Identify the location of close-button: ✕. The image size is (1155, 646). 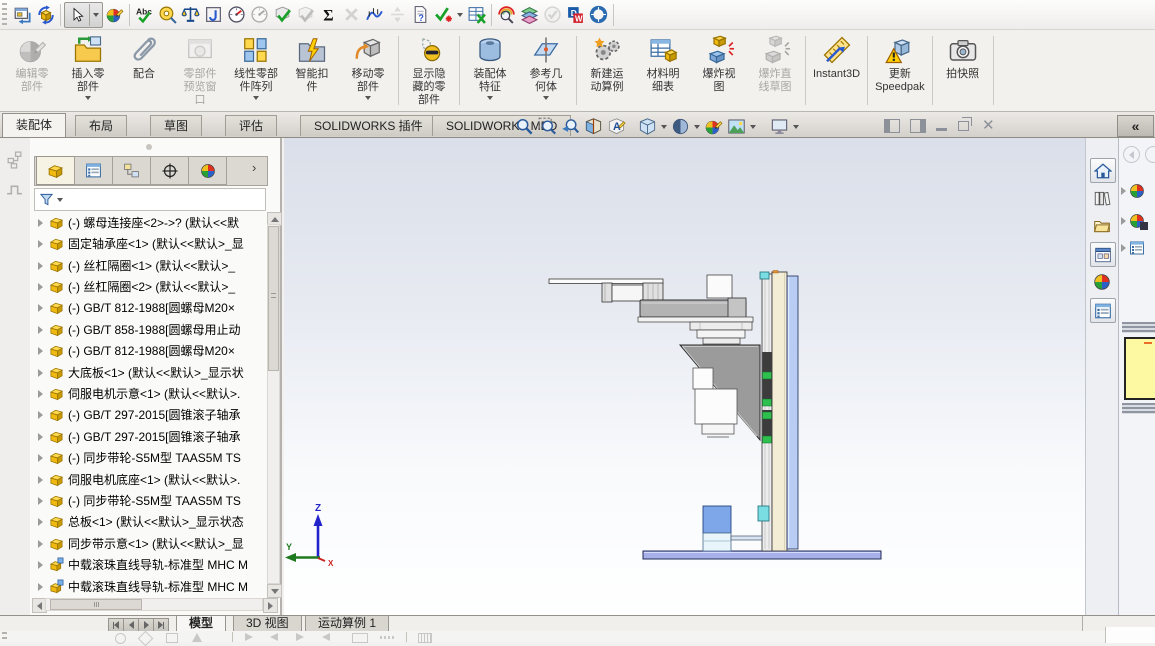
(988, 125).